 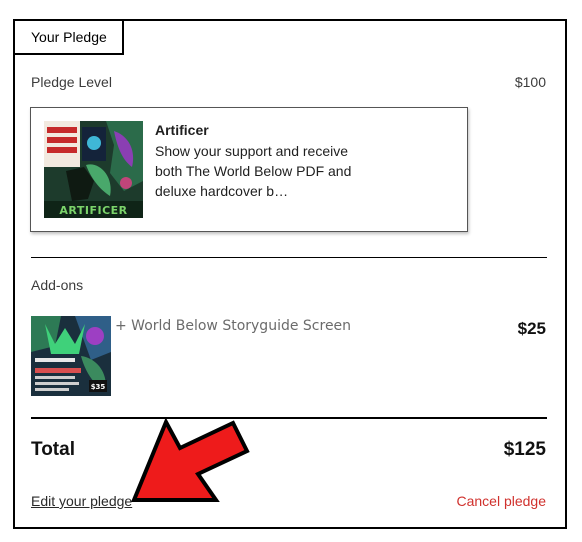 What do you see at coordinates (71, 82) in the screenshot?
I see `pledge-level-label: Pledge Level` at bounding box center [71, 82].